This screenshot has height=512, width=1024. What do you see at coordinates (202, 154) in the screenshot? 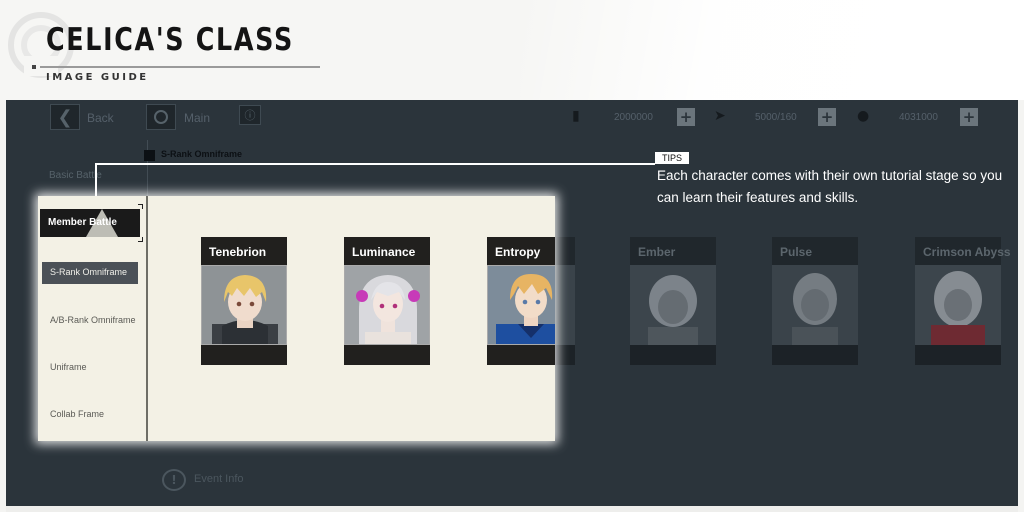
I see `section-title: S-Rank Omniframe` at bounding box center [202, 154].